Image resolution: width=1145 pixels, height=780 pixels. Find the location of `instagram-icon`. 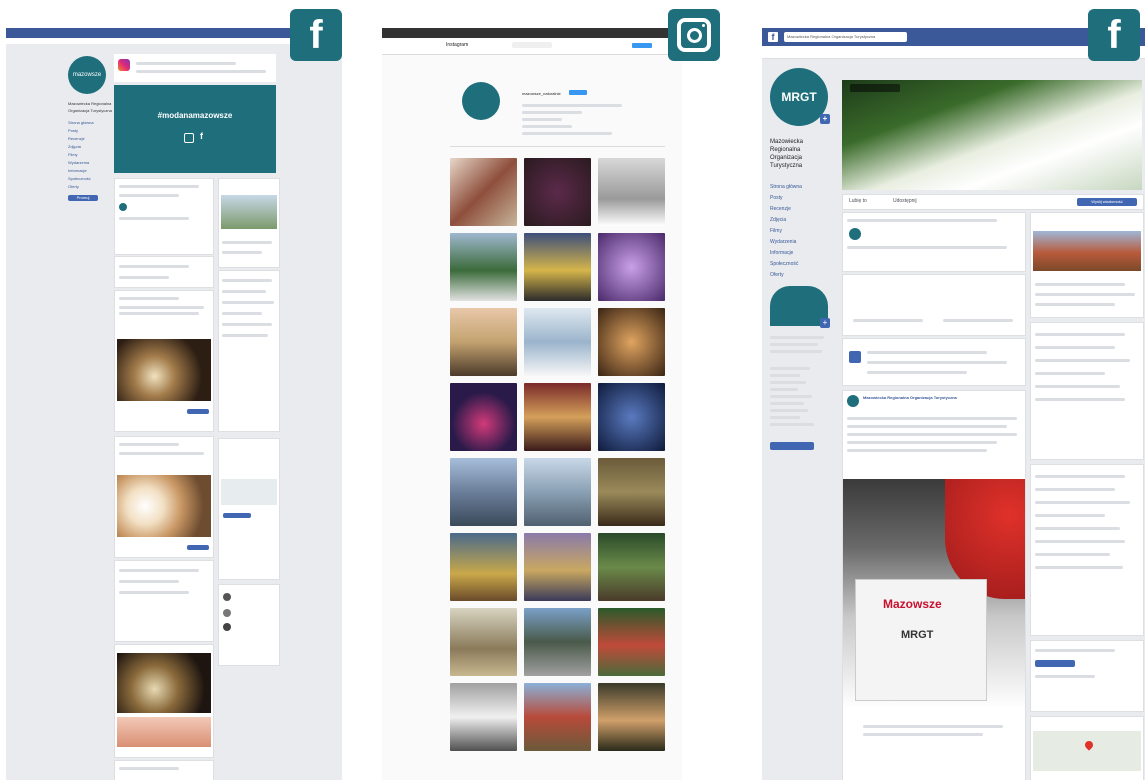

instagram-icon is located at coordinates (189, 138).